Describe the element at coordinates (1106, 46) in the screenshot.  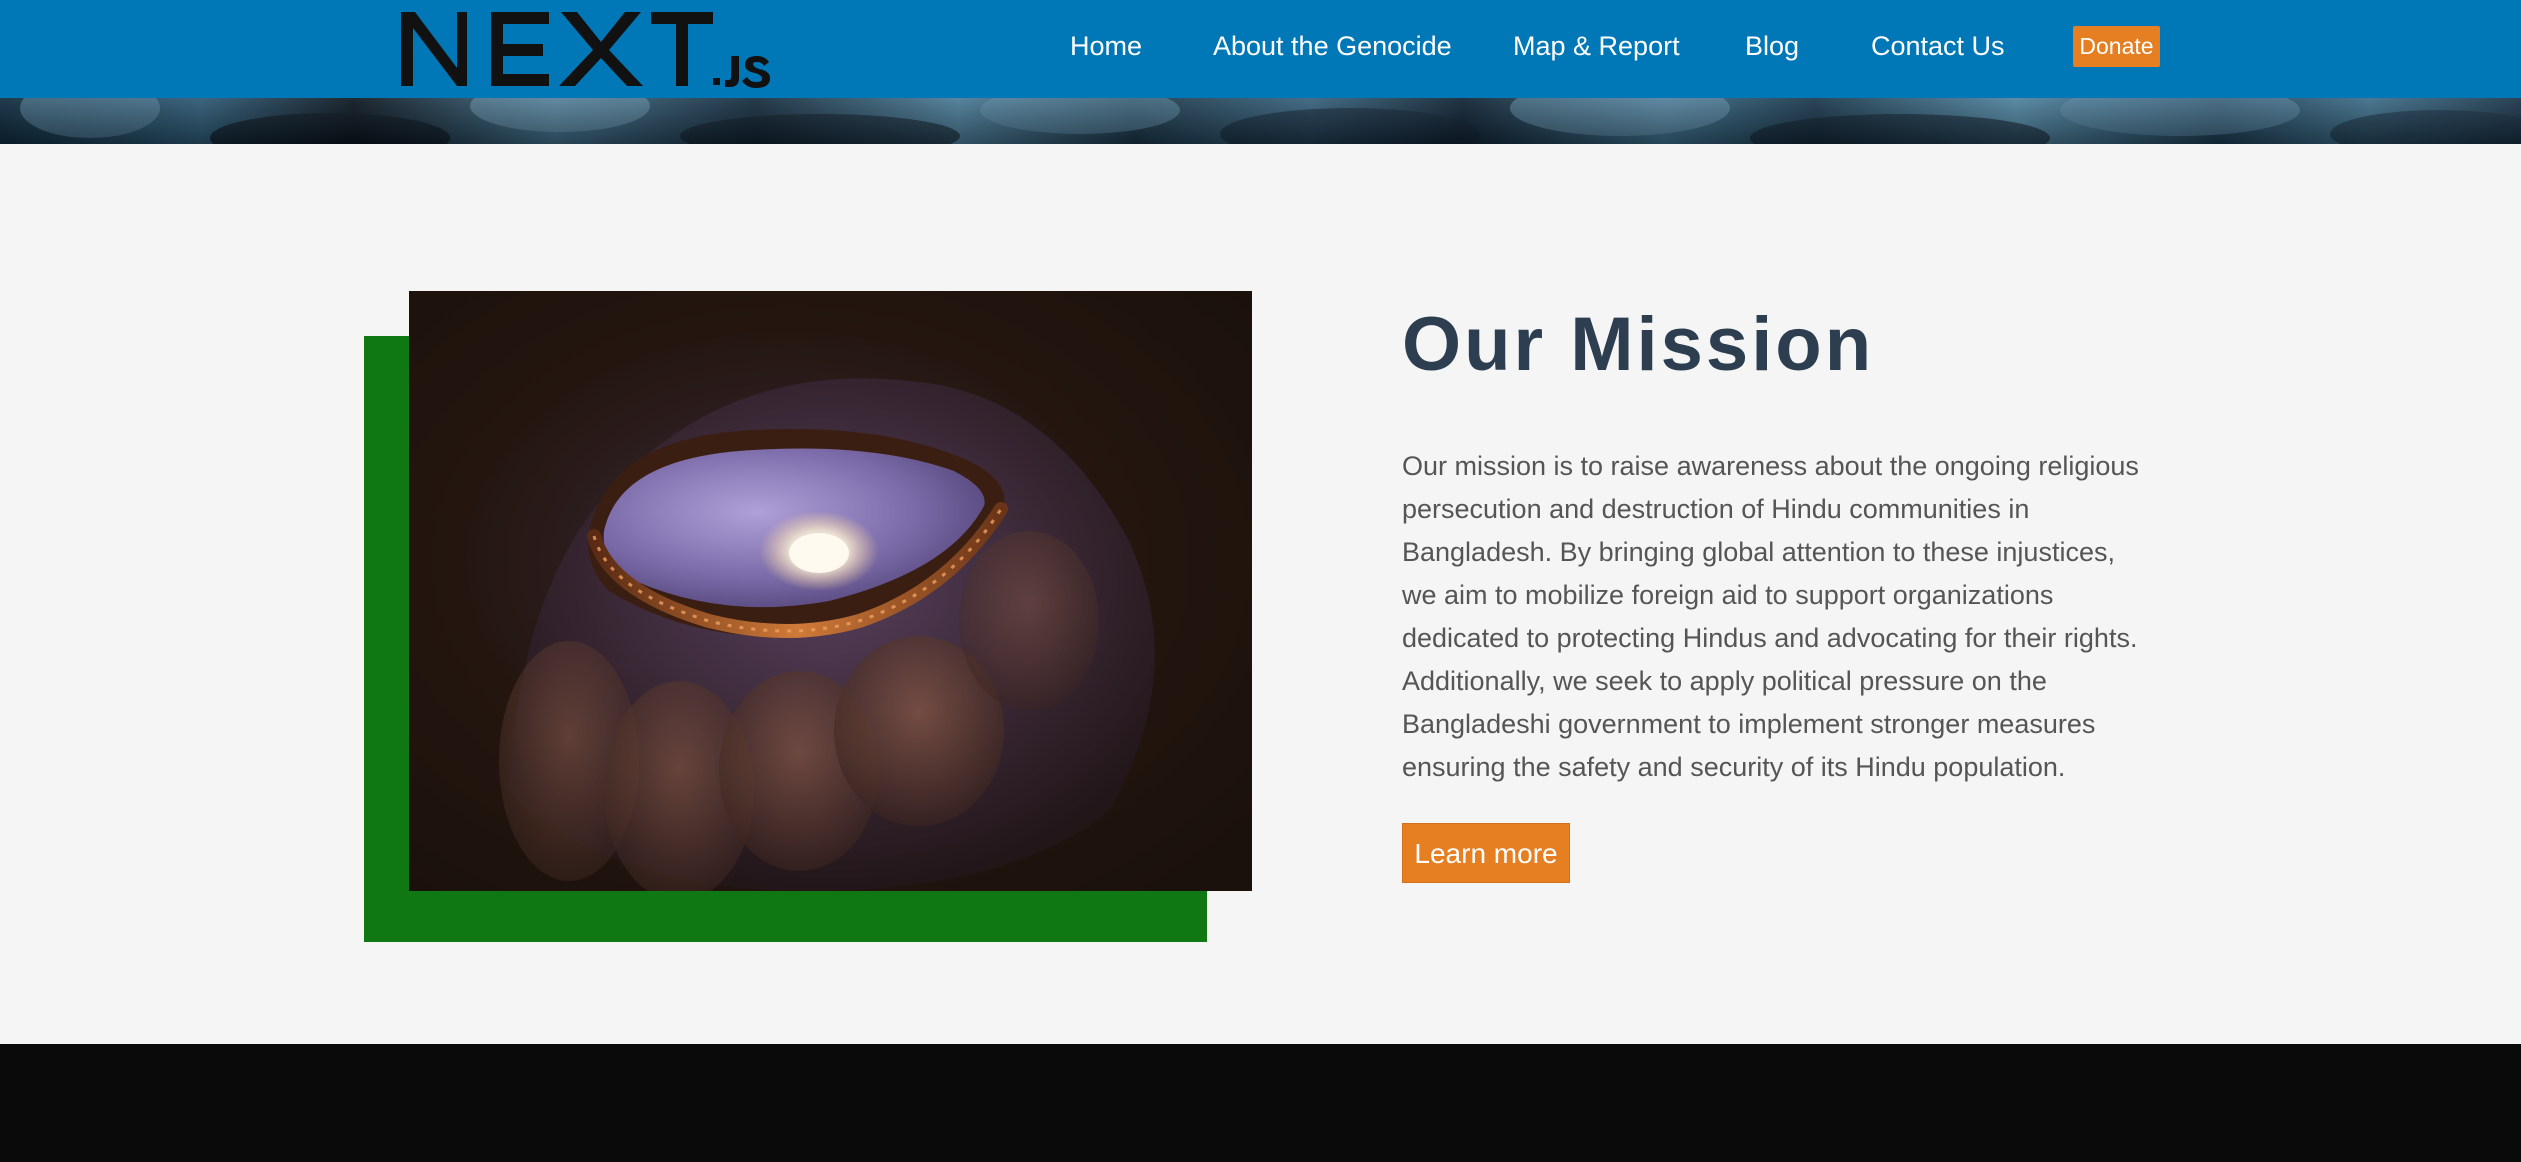
I see `nav-home: Home` at that location.